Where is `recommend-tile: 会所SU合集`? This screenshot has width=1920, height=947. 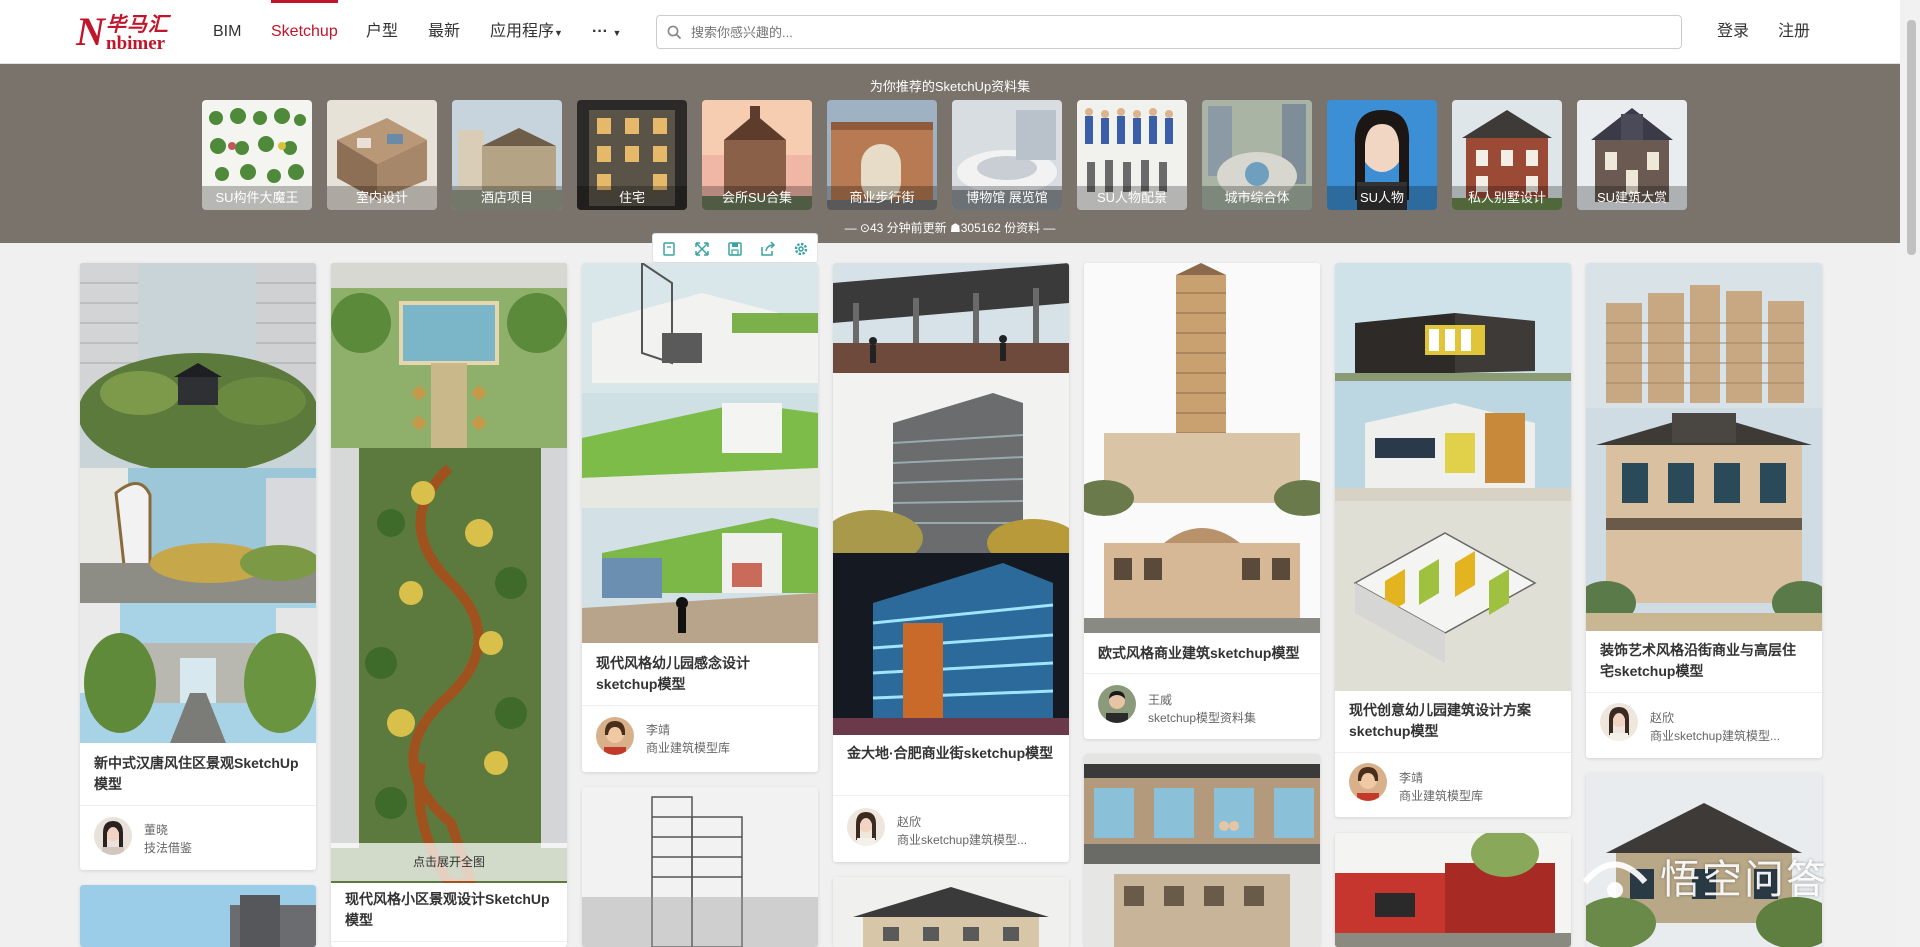
recommend-tile: 会所SU合集 is located at coordinates (757, 155).